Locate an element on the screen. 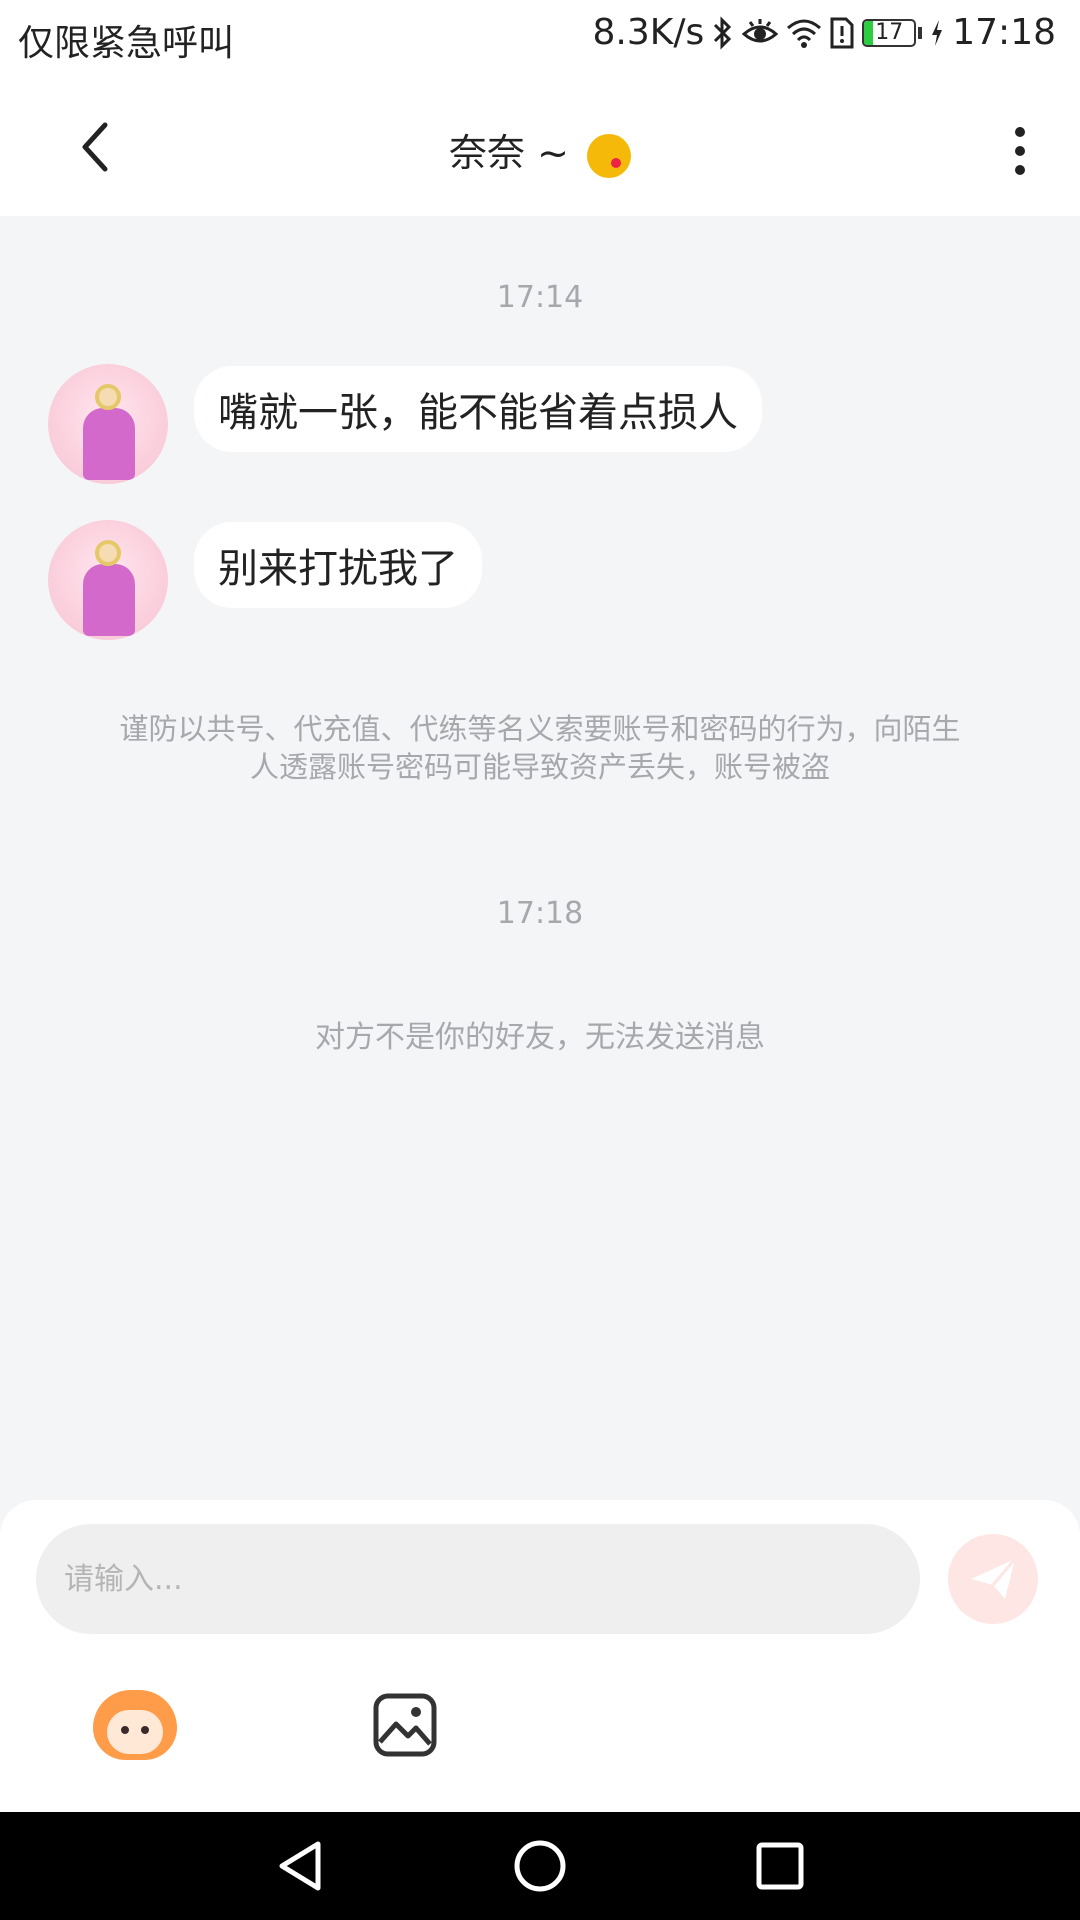 Image resolution: width=1080 pixels, height=1920 pixels. battery-level: 17 is located at coordinates (889, 32).